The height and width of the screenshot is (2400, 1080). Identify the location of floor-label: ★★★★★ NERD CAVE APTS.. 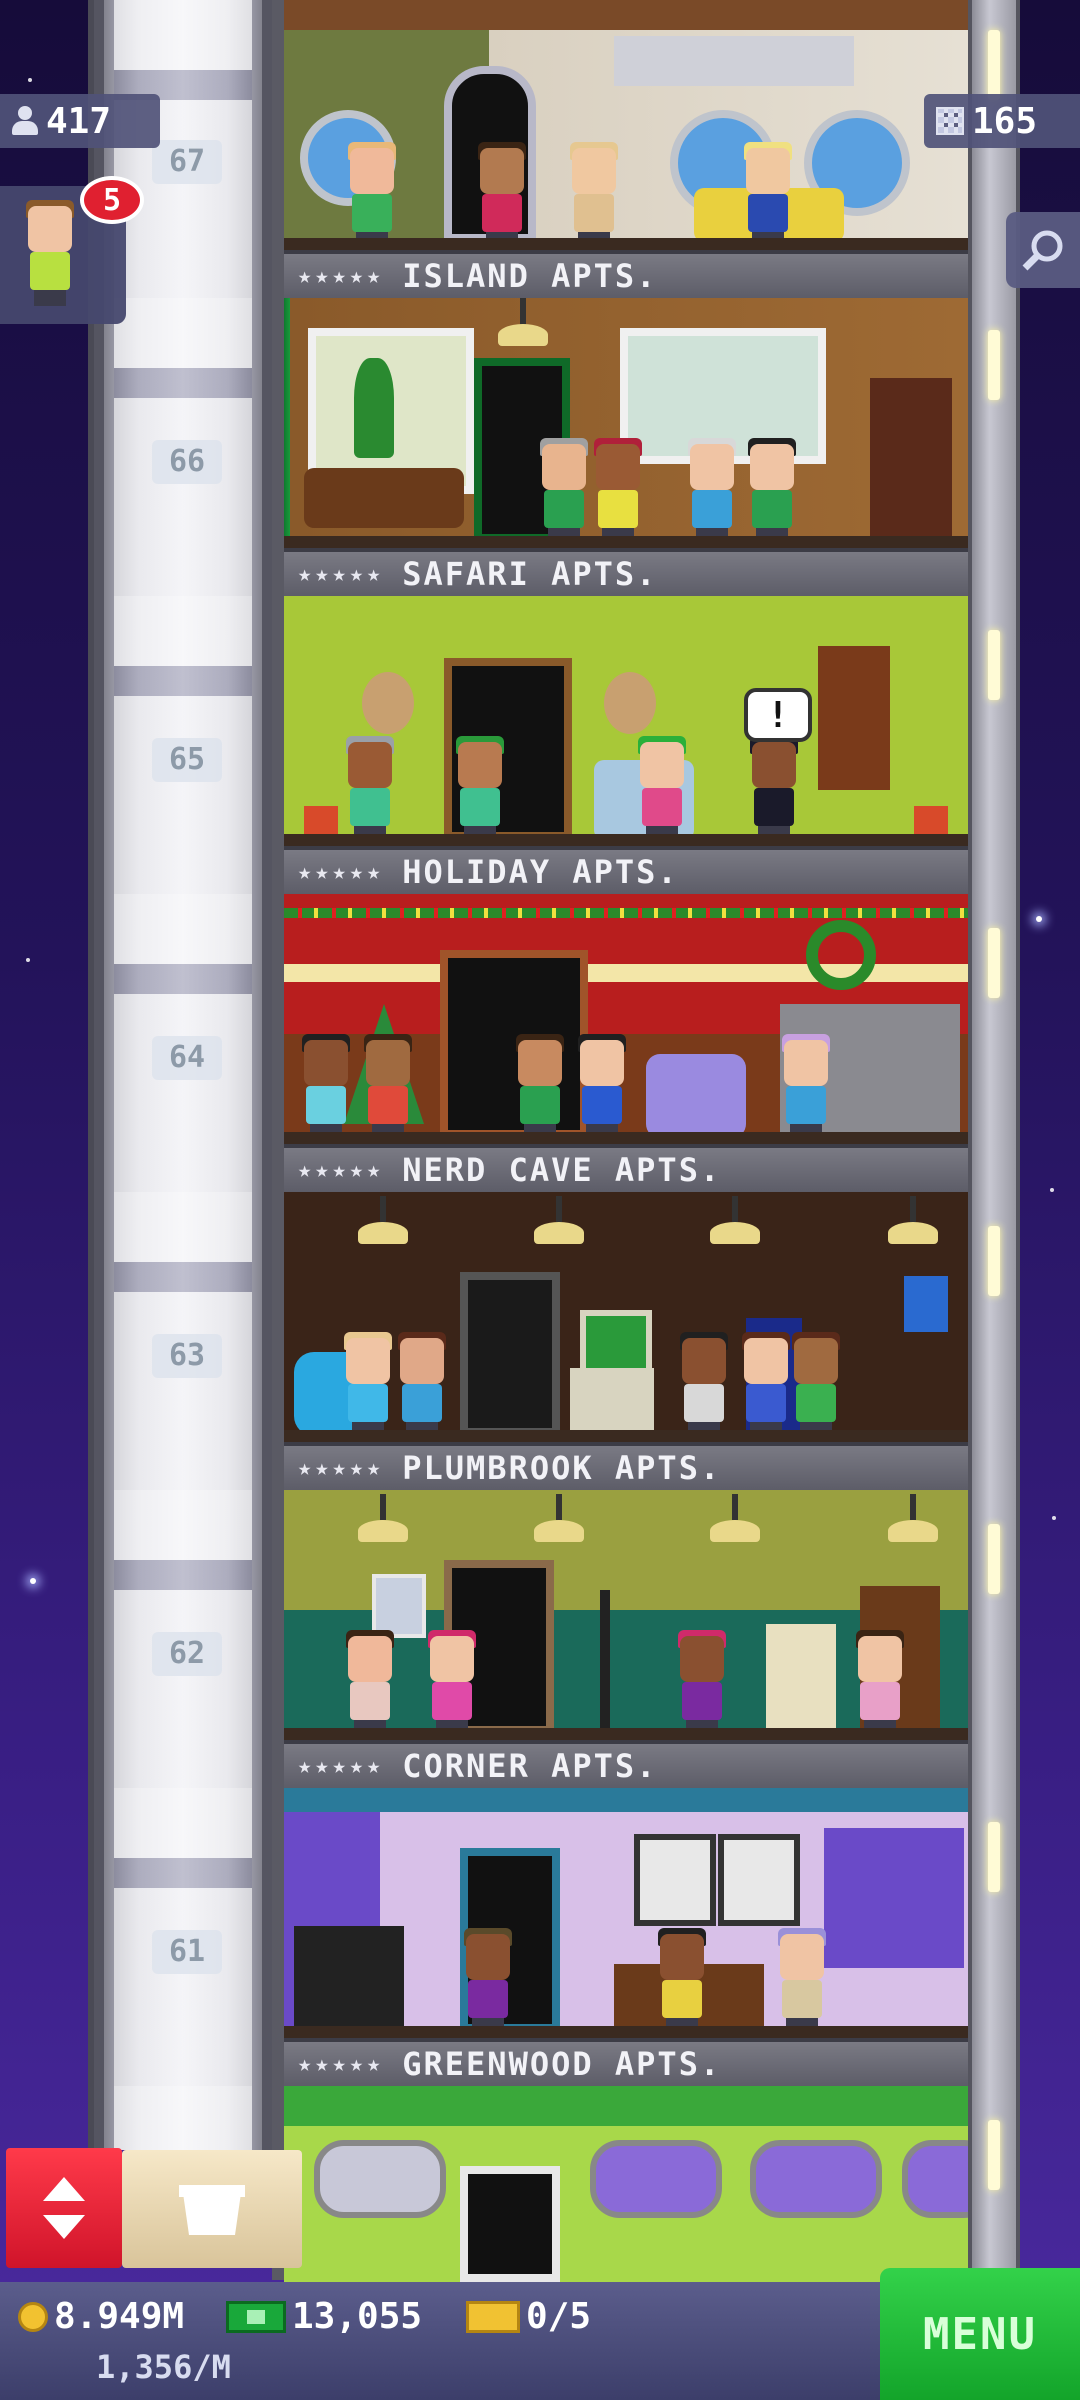
(626, 1168).